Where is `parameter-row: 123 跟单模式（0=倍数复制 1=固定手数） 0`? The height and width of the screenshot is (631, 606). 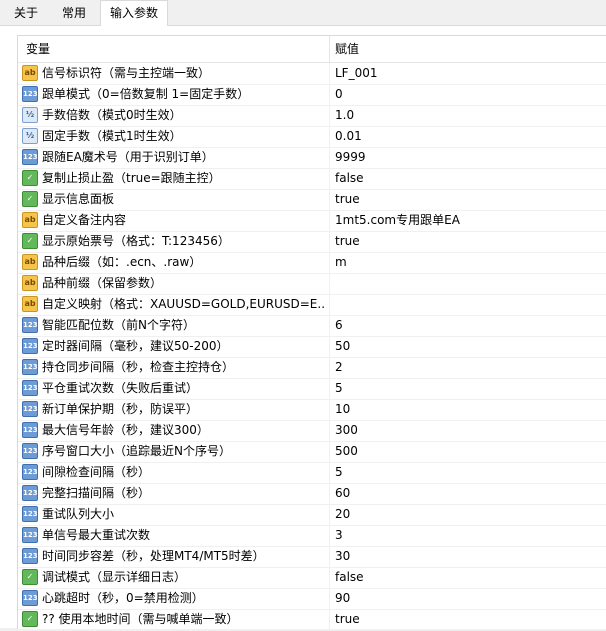 parameter-row: 123 跟单模式（0=倍数复制 1=固定手数） 0 is located at coordinates (312, 95).